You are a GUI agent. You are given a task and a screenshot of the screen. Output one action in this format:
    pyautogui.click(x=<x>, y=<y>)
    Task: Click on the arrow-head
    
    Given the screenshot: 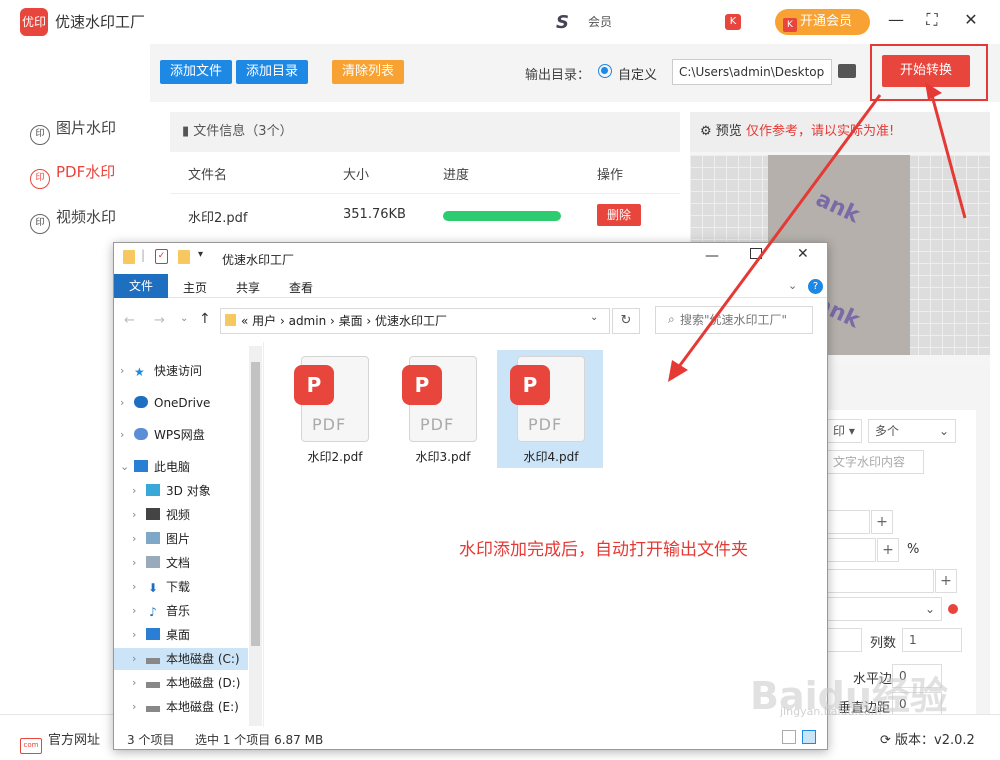 What is the action you would take?
    pyautogui.click(x=678, y=371)
    